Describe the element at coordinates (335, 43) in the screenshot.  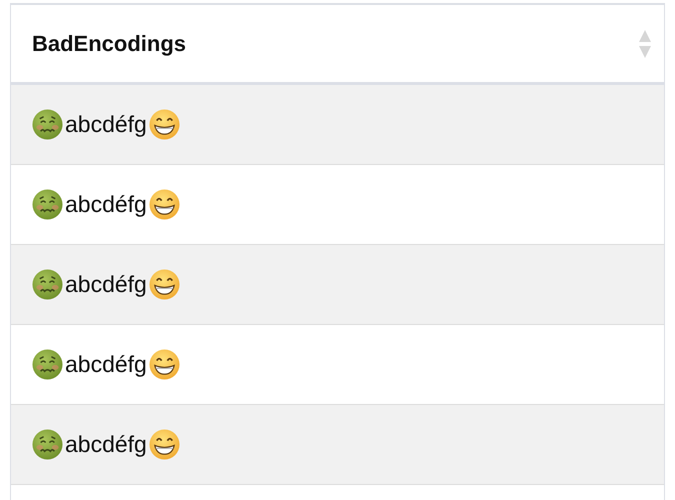
I see `column-header: BadEncodings` at that location.